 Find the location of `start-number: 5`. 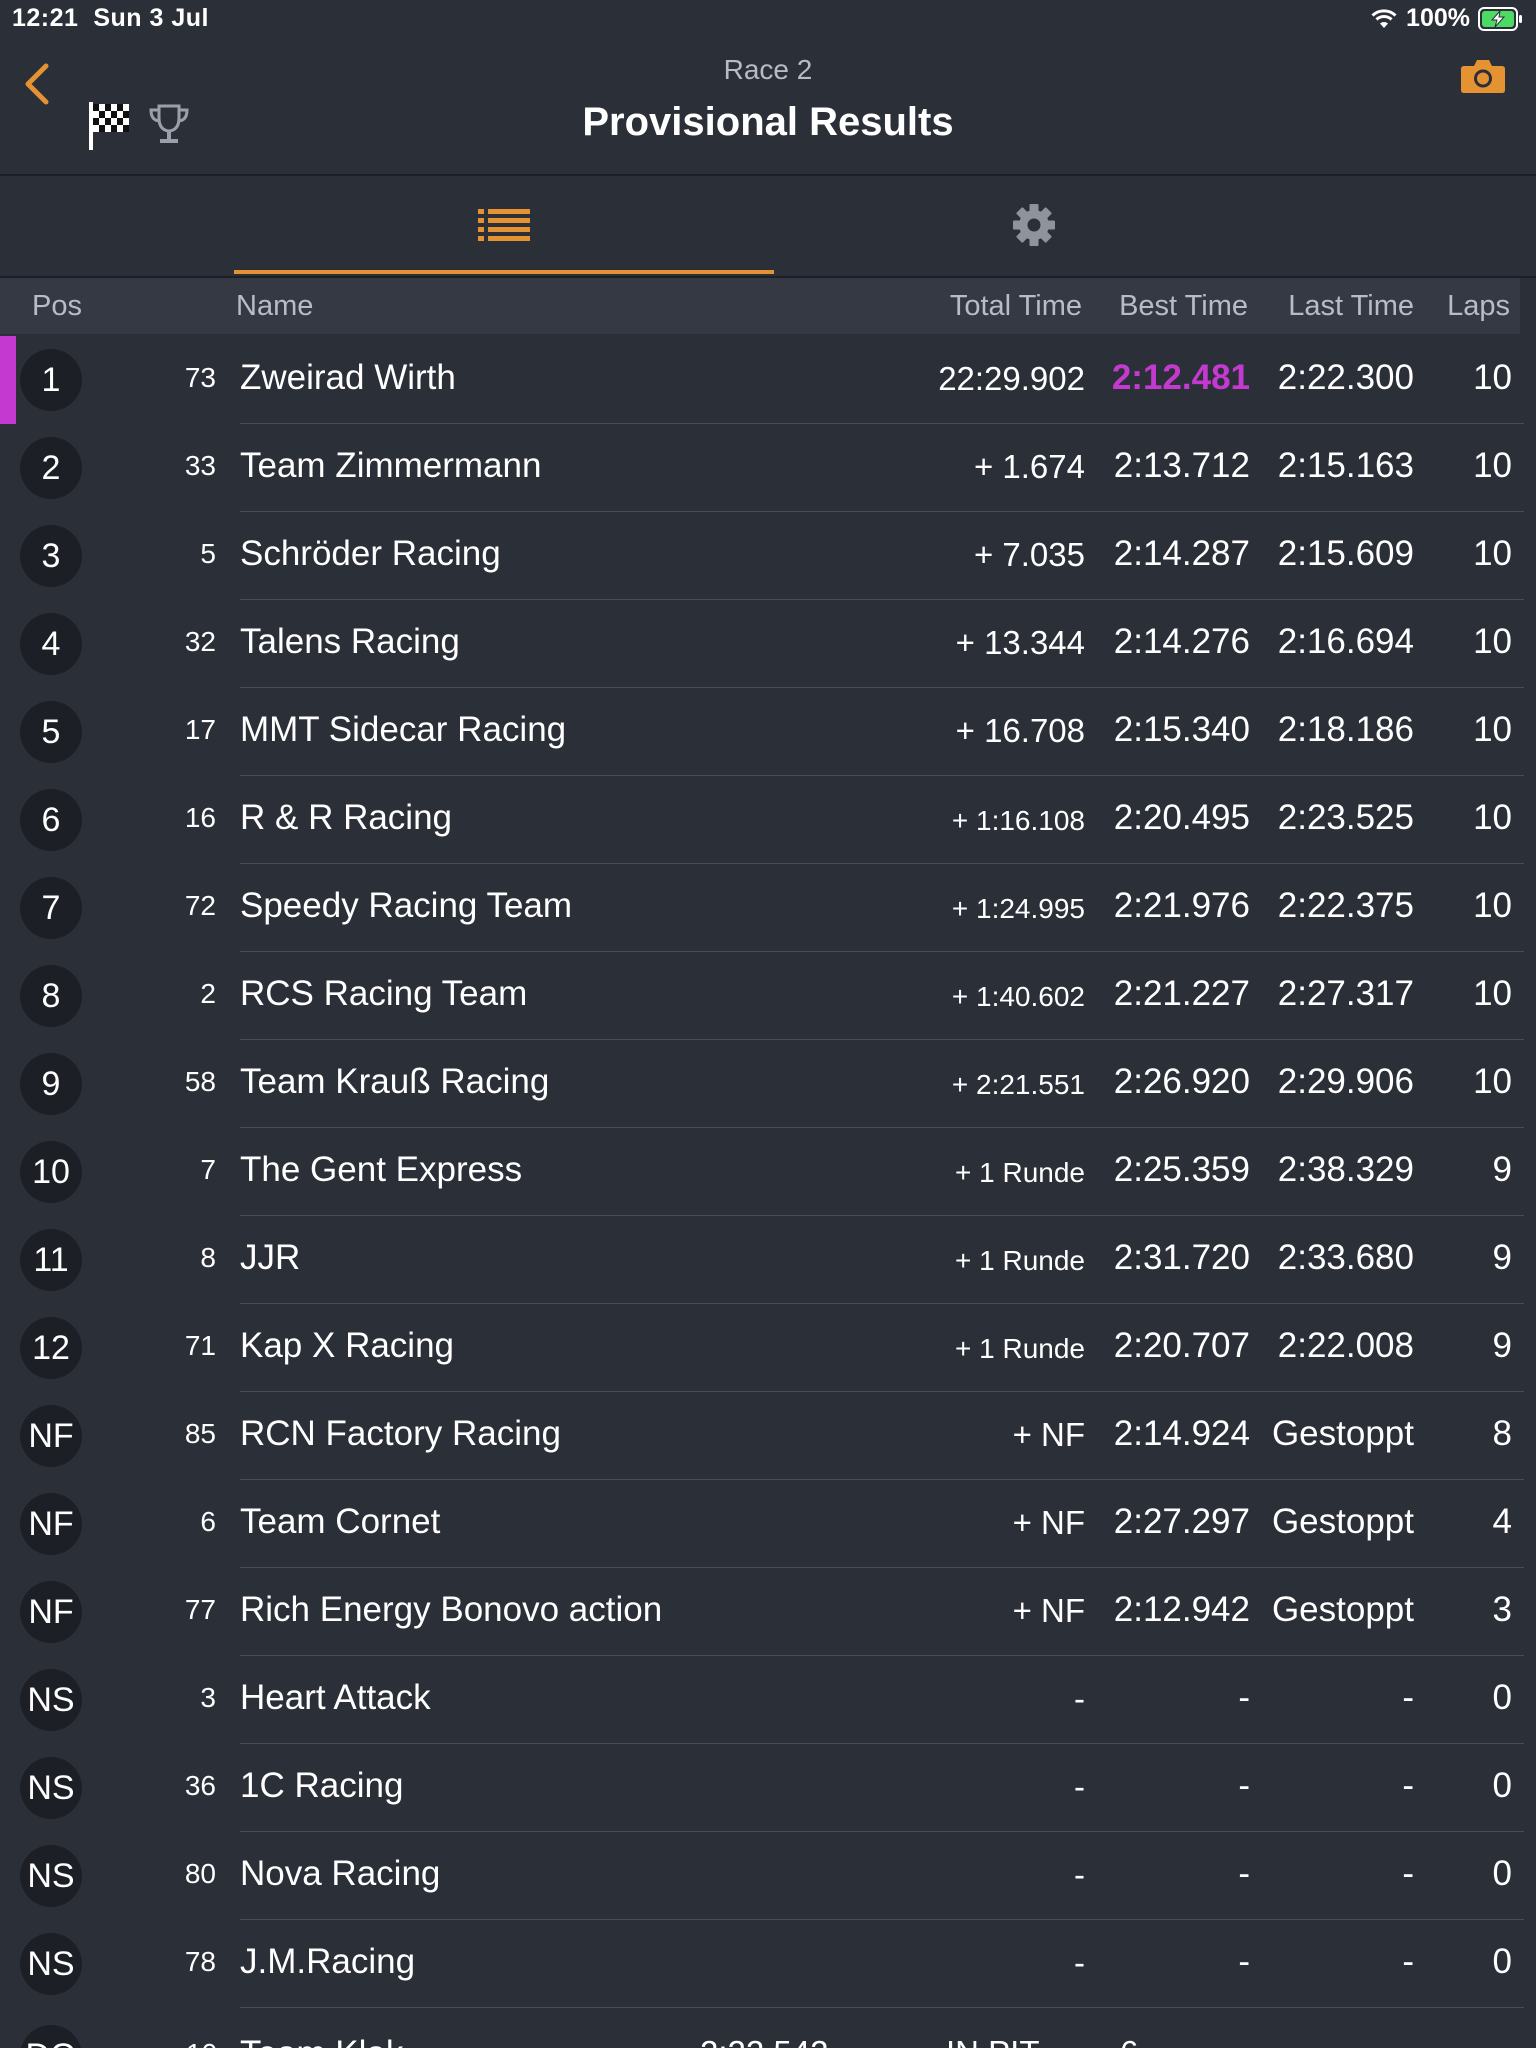

start-number: 5 is located at coordinates (208, 553).